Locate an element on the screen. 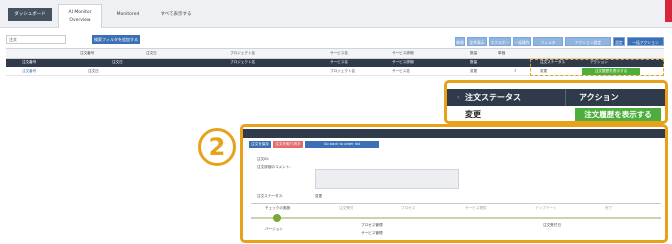 The height and width of the screenshot is (244, 672). filter-service-detail: サービス詳細 is located at coordinates (403, 62).